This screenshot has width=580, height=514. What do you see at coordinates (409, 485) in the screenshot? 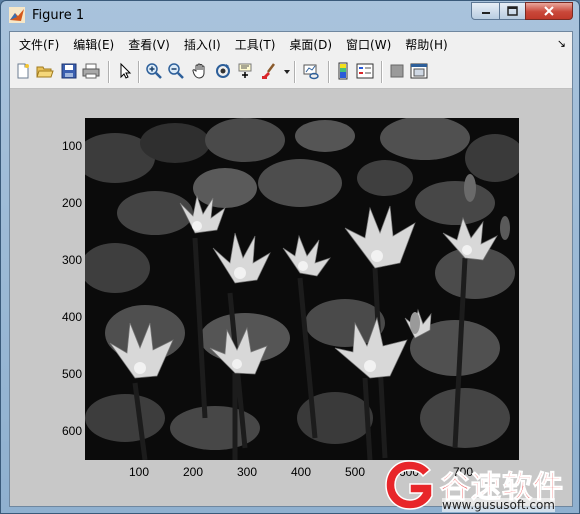
I see `gususoft-logo-icon` at bounding box center [409, 485].